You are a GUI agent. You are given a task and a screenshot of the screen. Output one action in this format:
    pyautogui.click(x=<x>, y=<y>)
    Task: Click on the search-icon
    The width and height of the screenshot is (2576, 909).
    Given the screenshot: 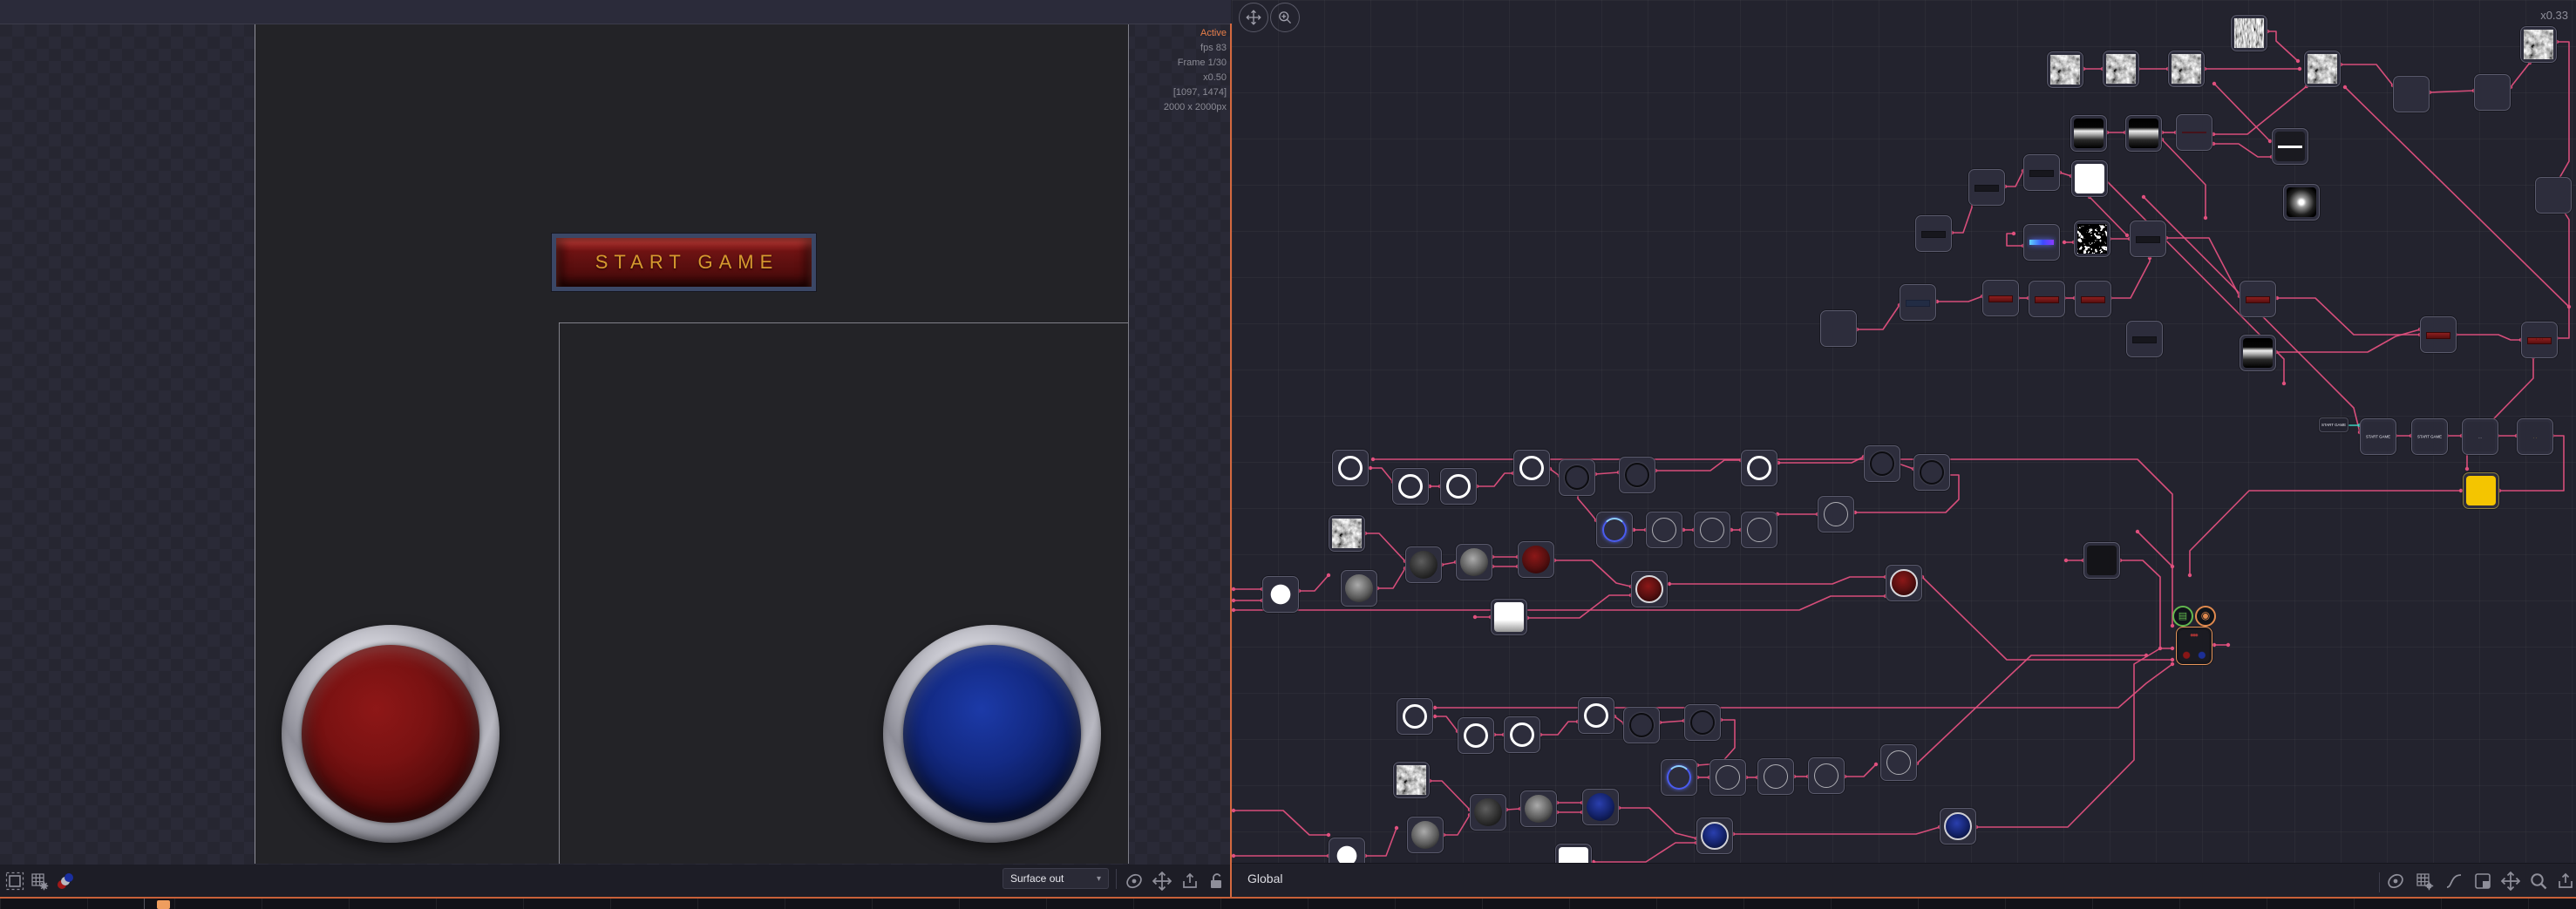 What is the action you would take?
    pyautogui.click(x=2538, y=881)
    